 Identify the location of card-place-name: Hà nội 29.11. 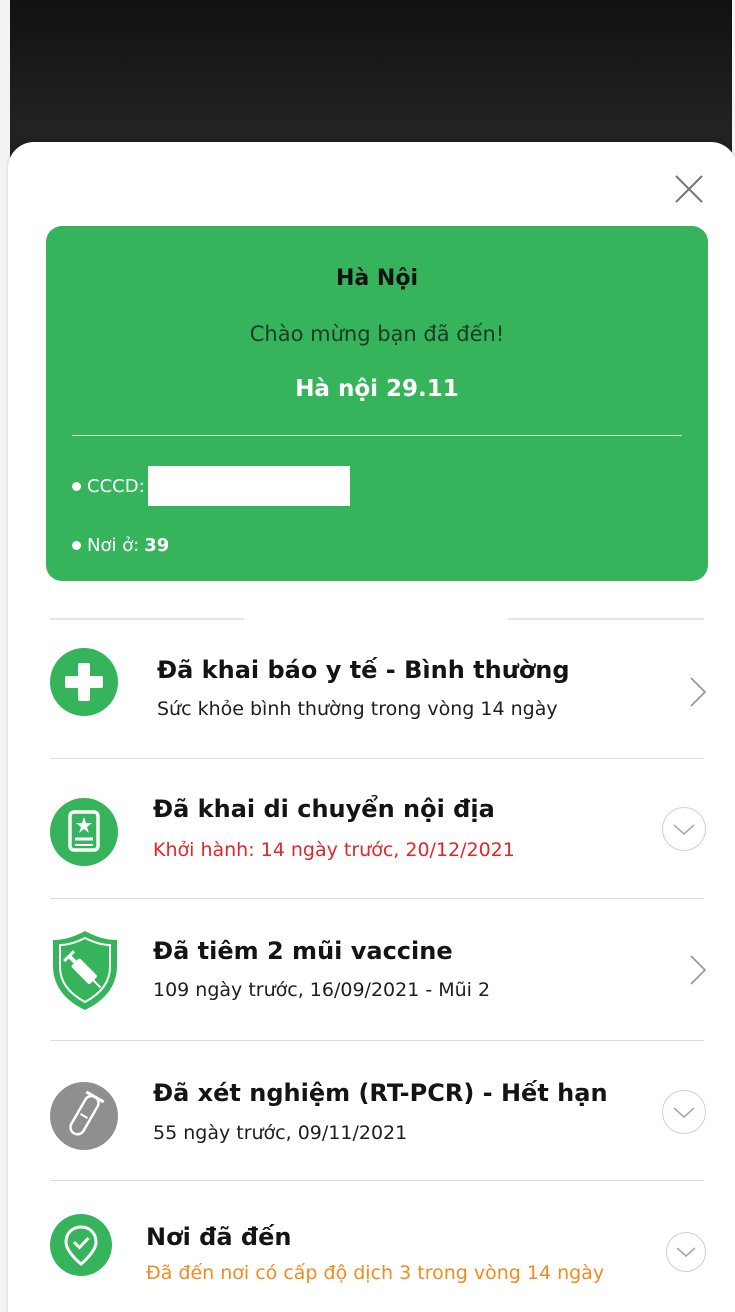
(377, 389).